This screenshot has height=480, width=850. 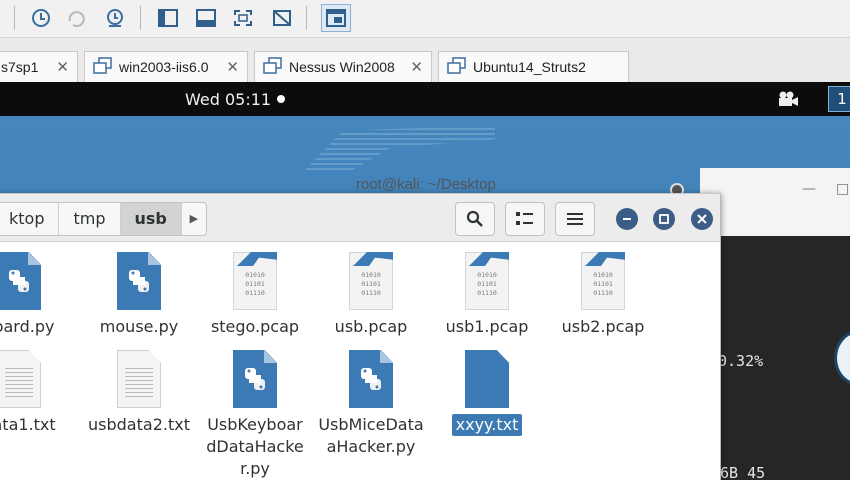 I want to click on maximize-button, so click(x=664, y=219).